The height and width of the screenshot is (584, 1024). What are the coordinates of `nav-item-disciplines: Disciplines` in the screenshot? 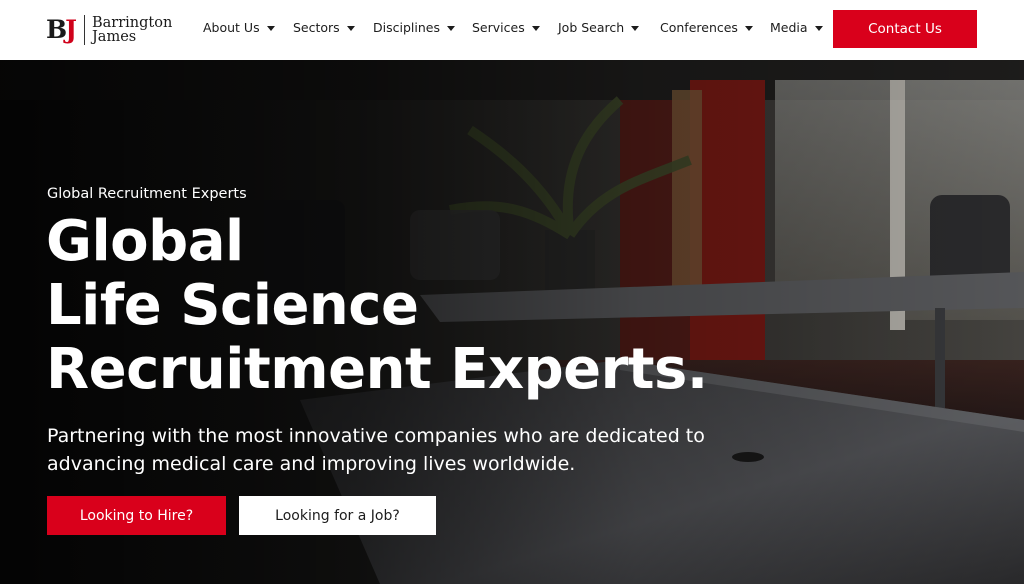 It's located at (414, 27).